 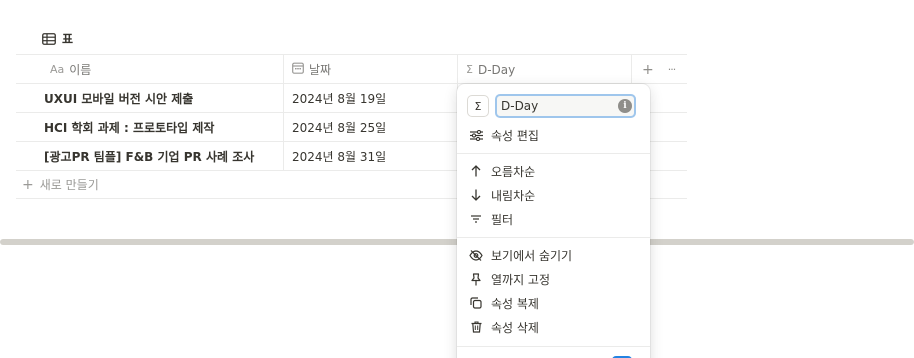 I want to click on new-row-label: 새로 만들기, so click(x=69, y=185).